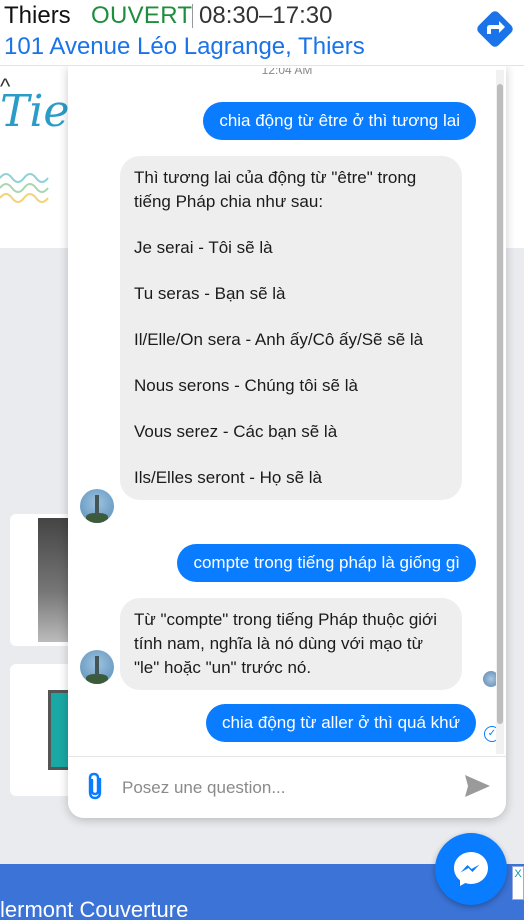 The image size is (524, 920). What do you see at coordinates (500, 404) in the screenshot?
I see `scrollbar-thumb` at bounding box center [500, 404].